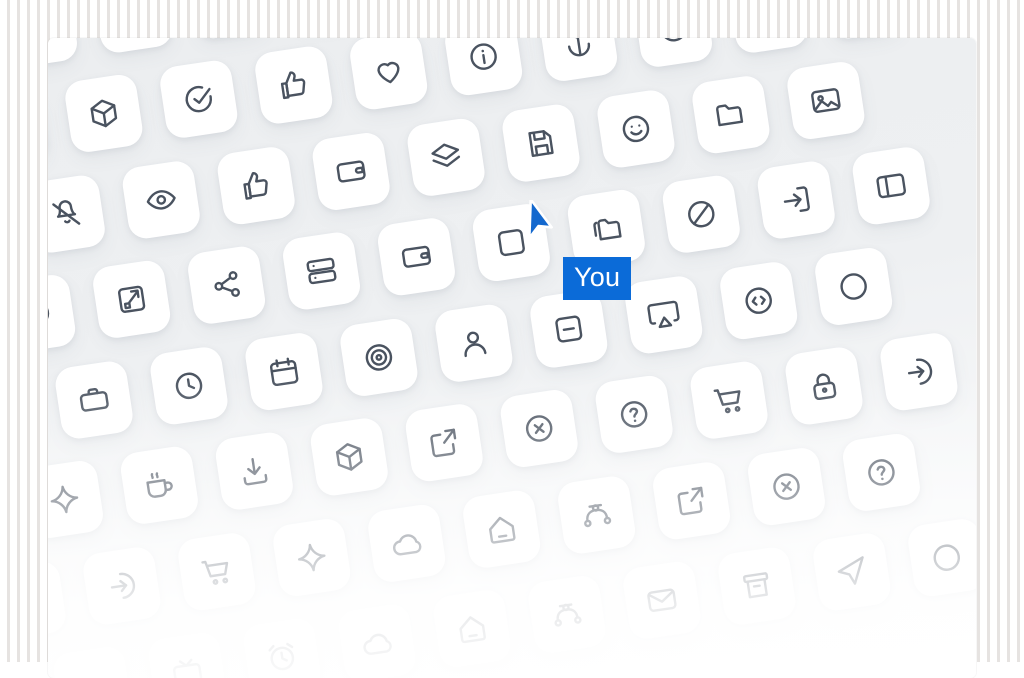  I want to click on tv-icon, so click(188, 668).